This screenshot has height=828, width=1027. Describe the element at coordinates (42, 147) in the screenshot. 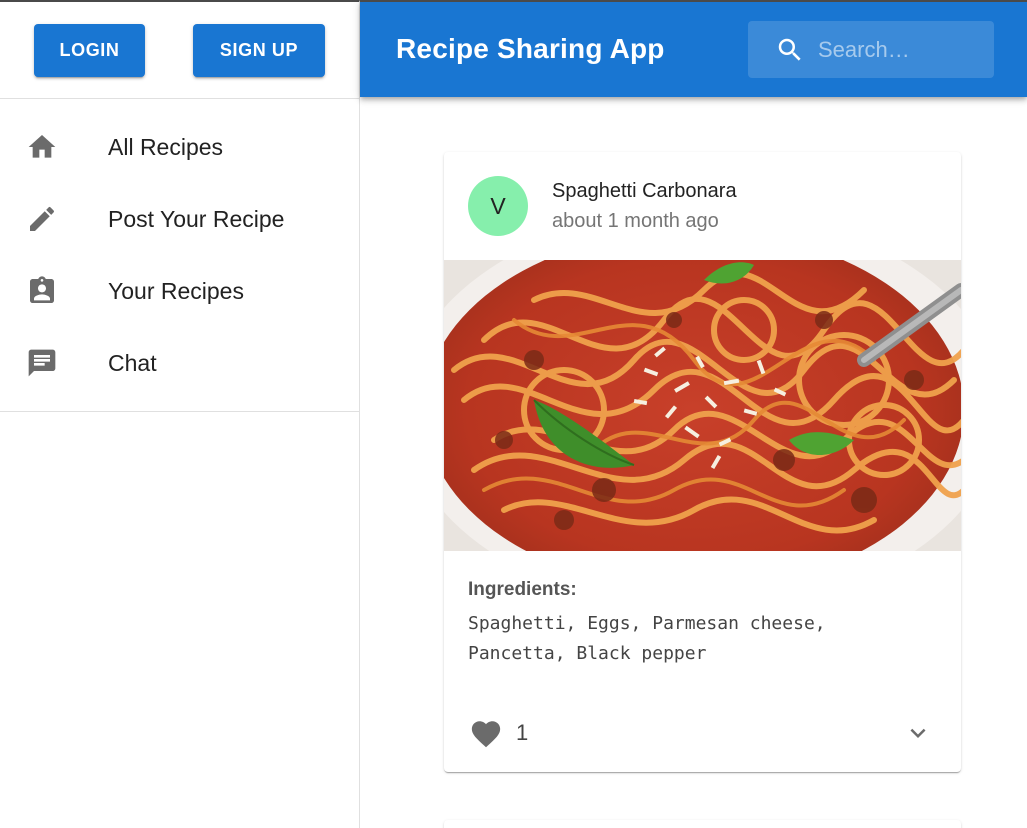

I see `home-icon` at that location.